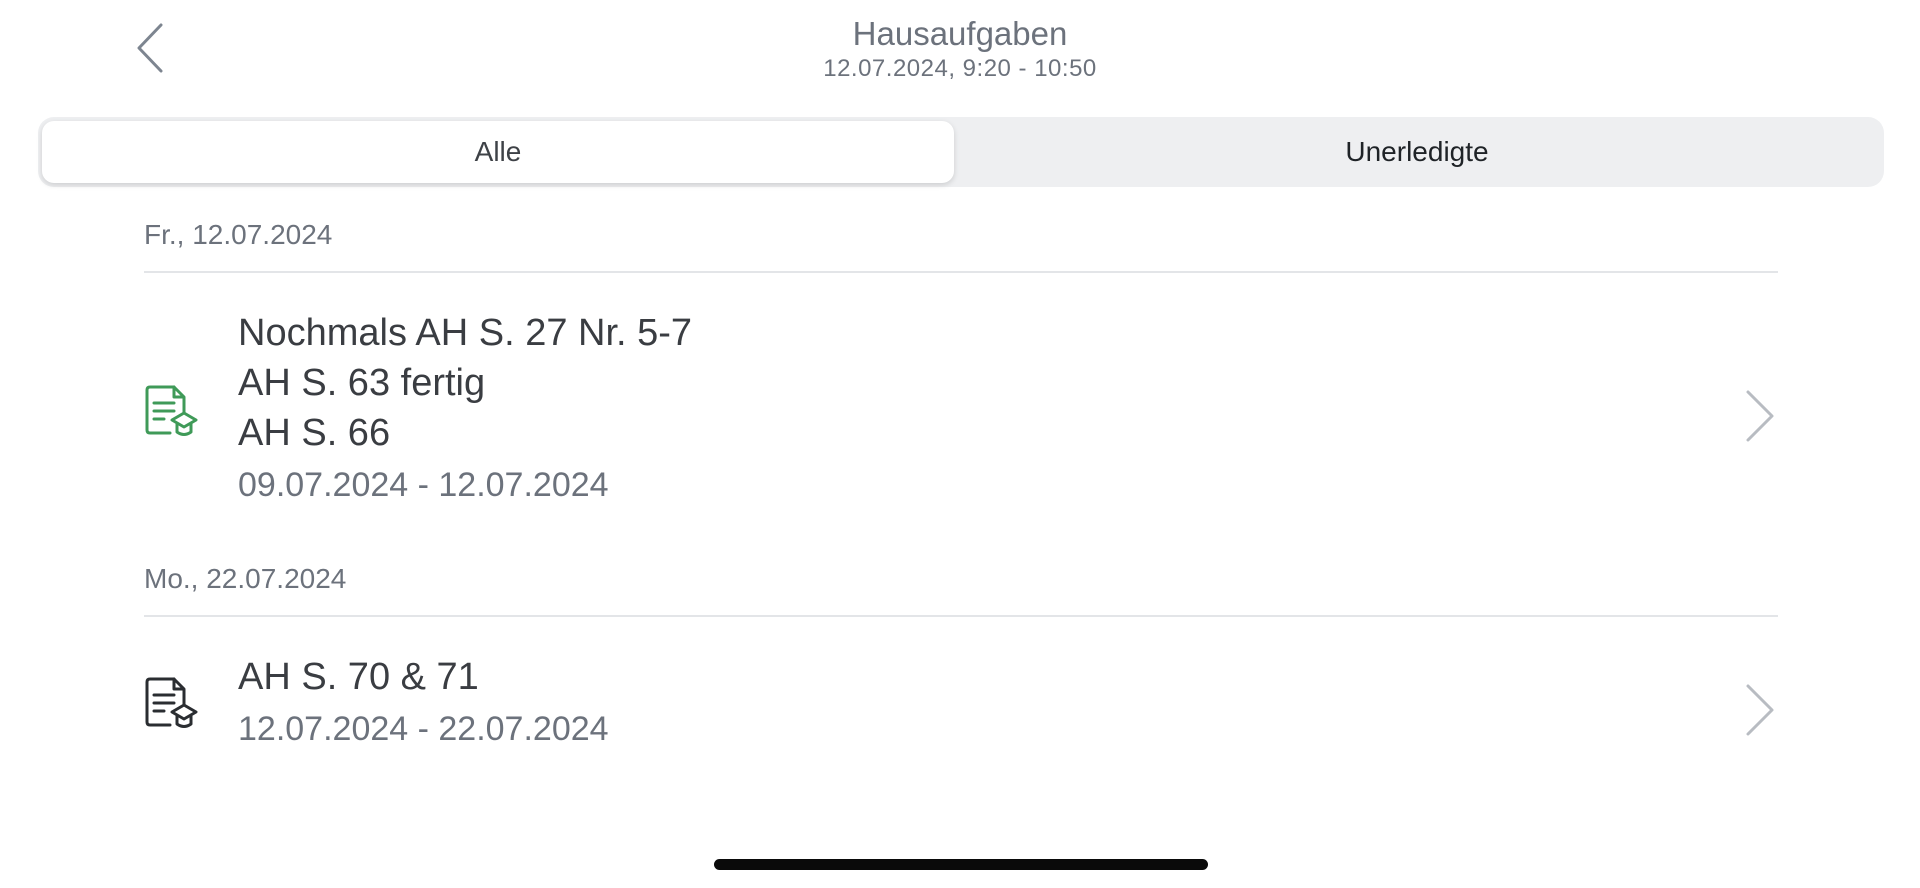 The width and height of the screenshot is (1920, 888). What do you see at coordinates (960, 68) in the screenshot?
I see `page-subtitle: 12.07.2024, 9:20 - 10:50` at bounding box center [960, 68].